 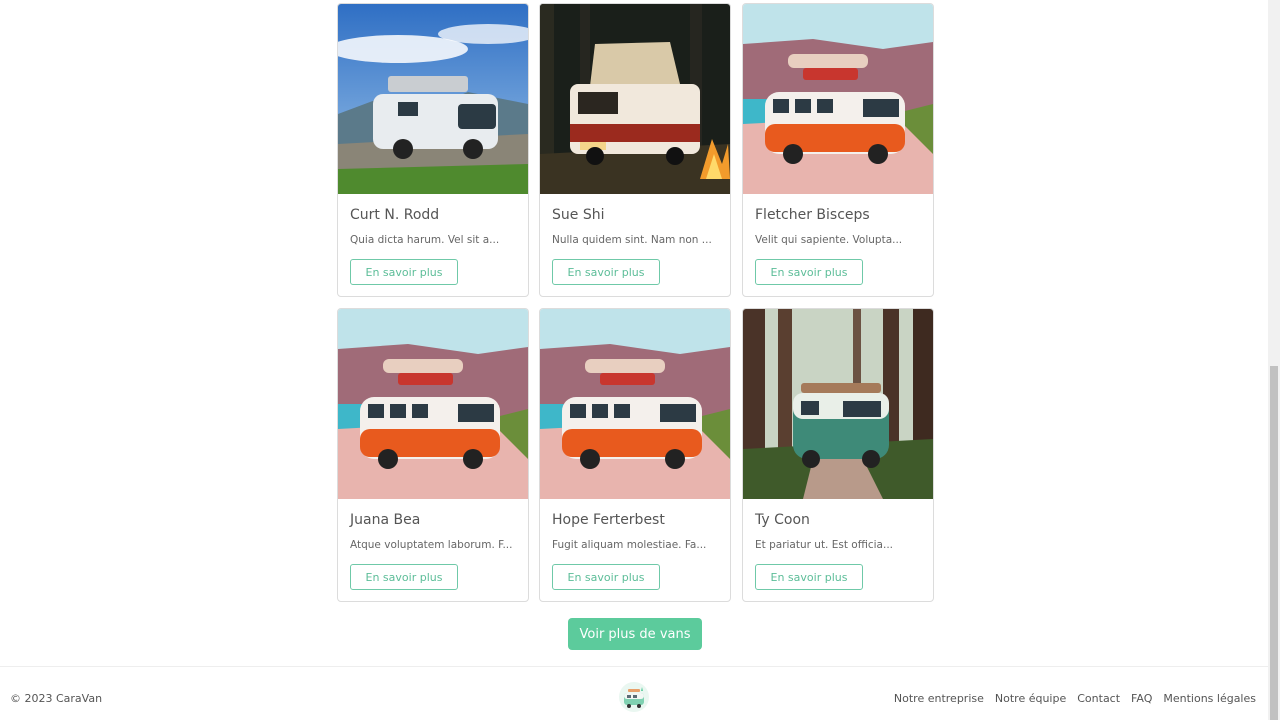 What do you see at coordinates (634, 697) in the screenshot?
I see `caravan-logo-icon` at bounding box center [634, 697].